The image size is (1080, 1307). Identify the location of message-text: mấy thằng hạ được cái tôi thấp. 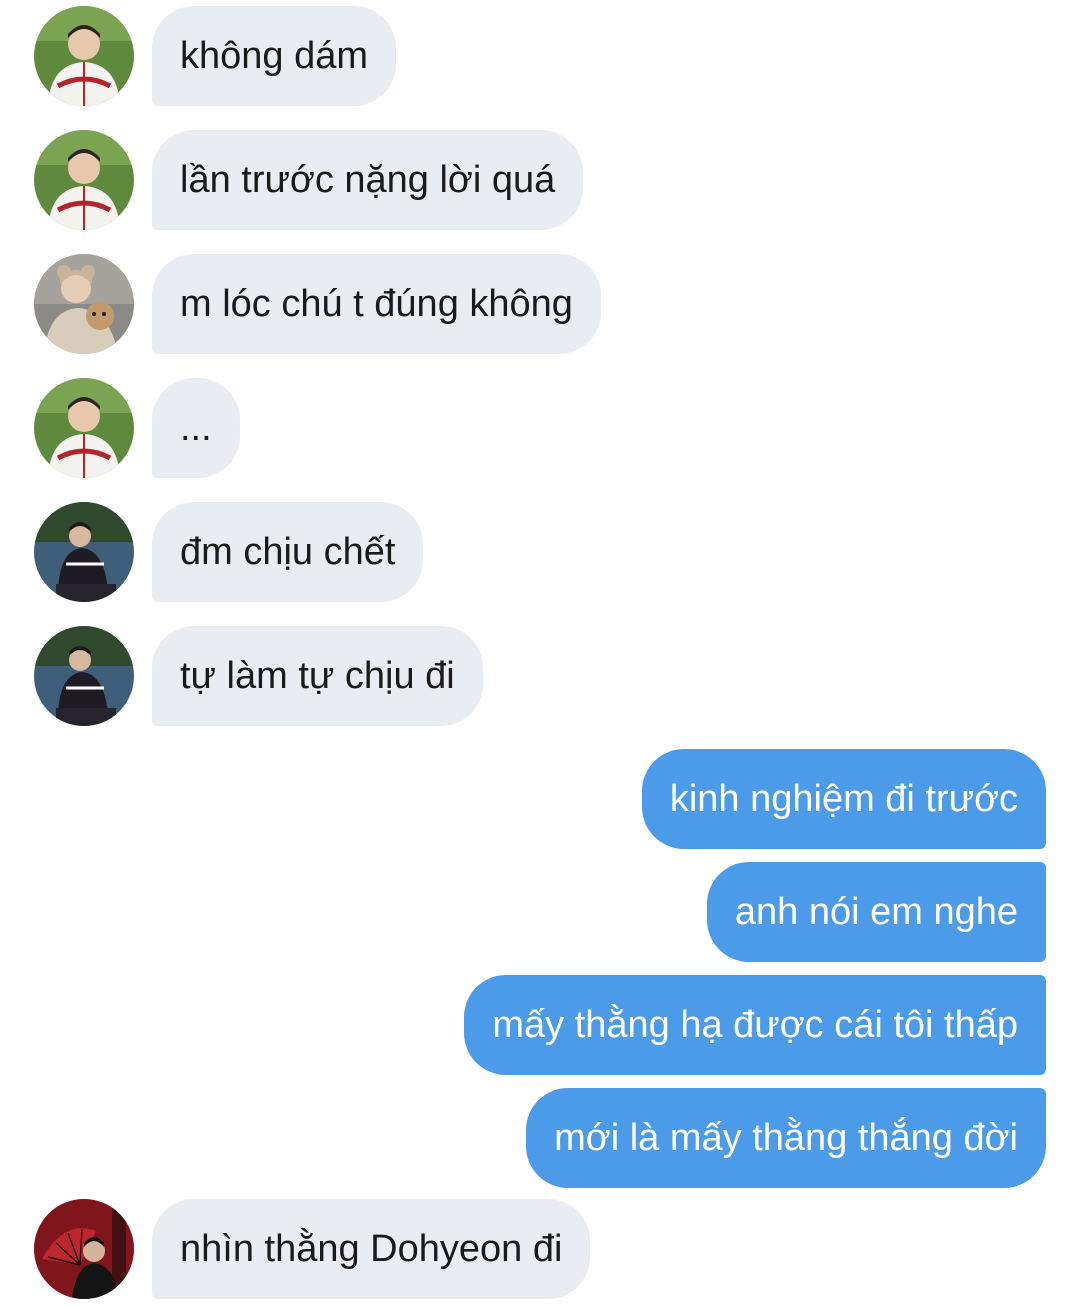
(755, 1024).